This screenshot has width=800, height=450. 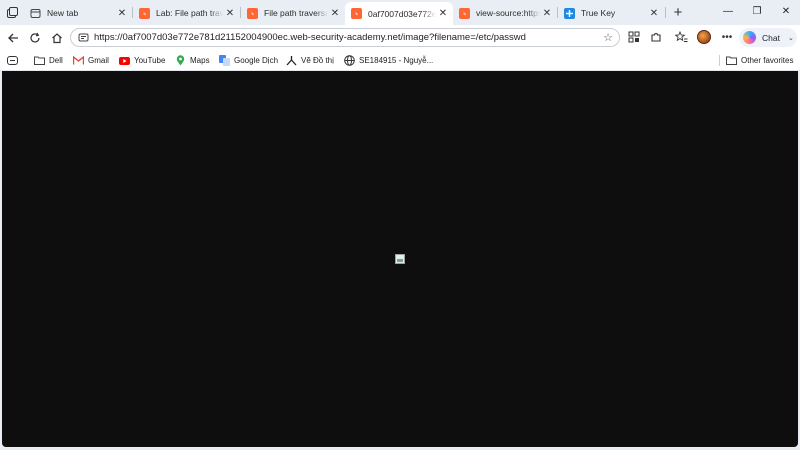 What do you see at coordinates (771, 37) in the screenshot?
I see `chat-button-label: Chat` at bounding box center [771, 37].